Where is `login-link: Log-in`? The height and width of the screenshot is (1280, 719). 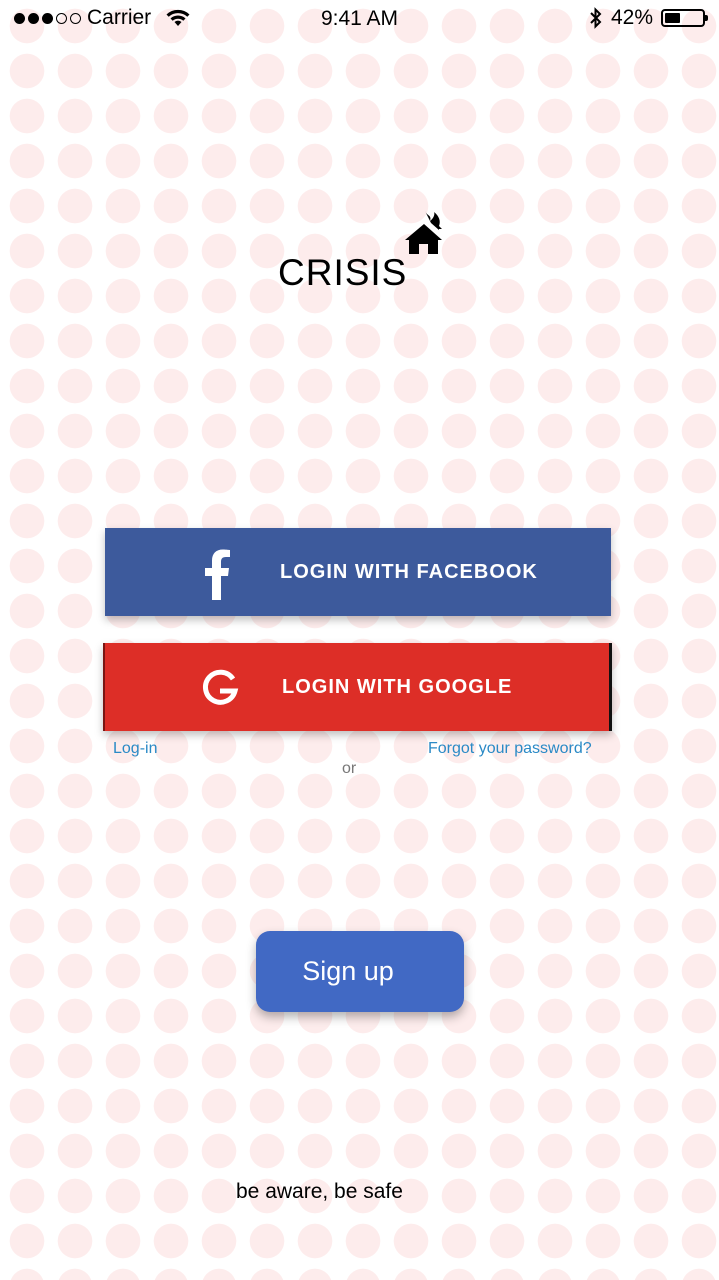 login-link: Log-in is located at coordinates (135, 749).